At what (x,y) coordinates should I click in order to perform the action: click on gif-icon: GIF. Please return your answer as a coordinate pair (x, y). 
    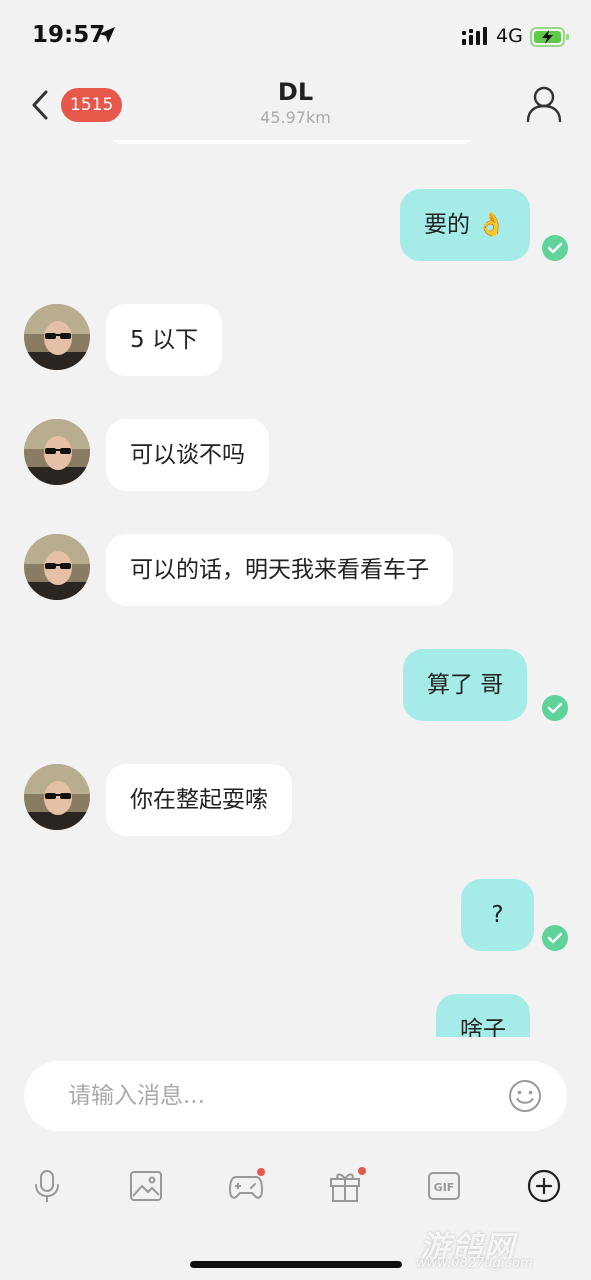
    Looking at the image, I should click on (444, 1186).